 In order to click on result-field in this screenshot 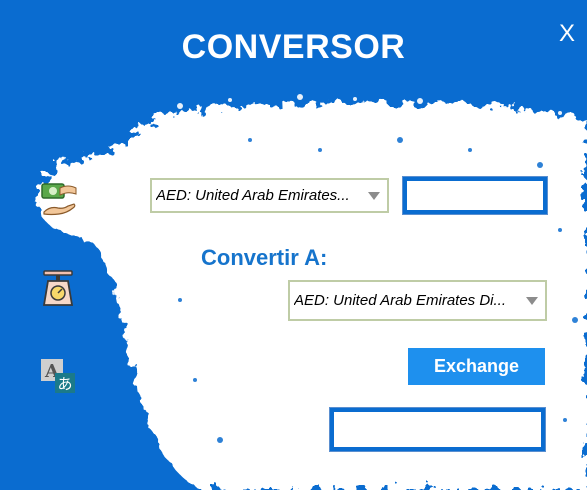, I will do `click(437, 429)`.